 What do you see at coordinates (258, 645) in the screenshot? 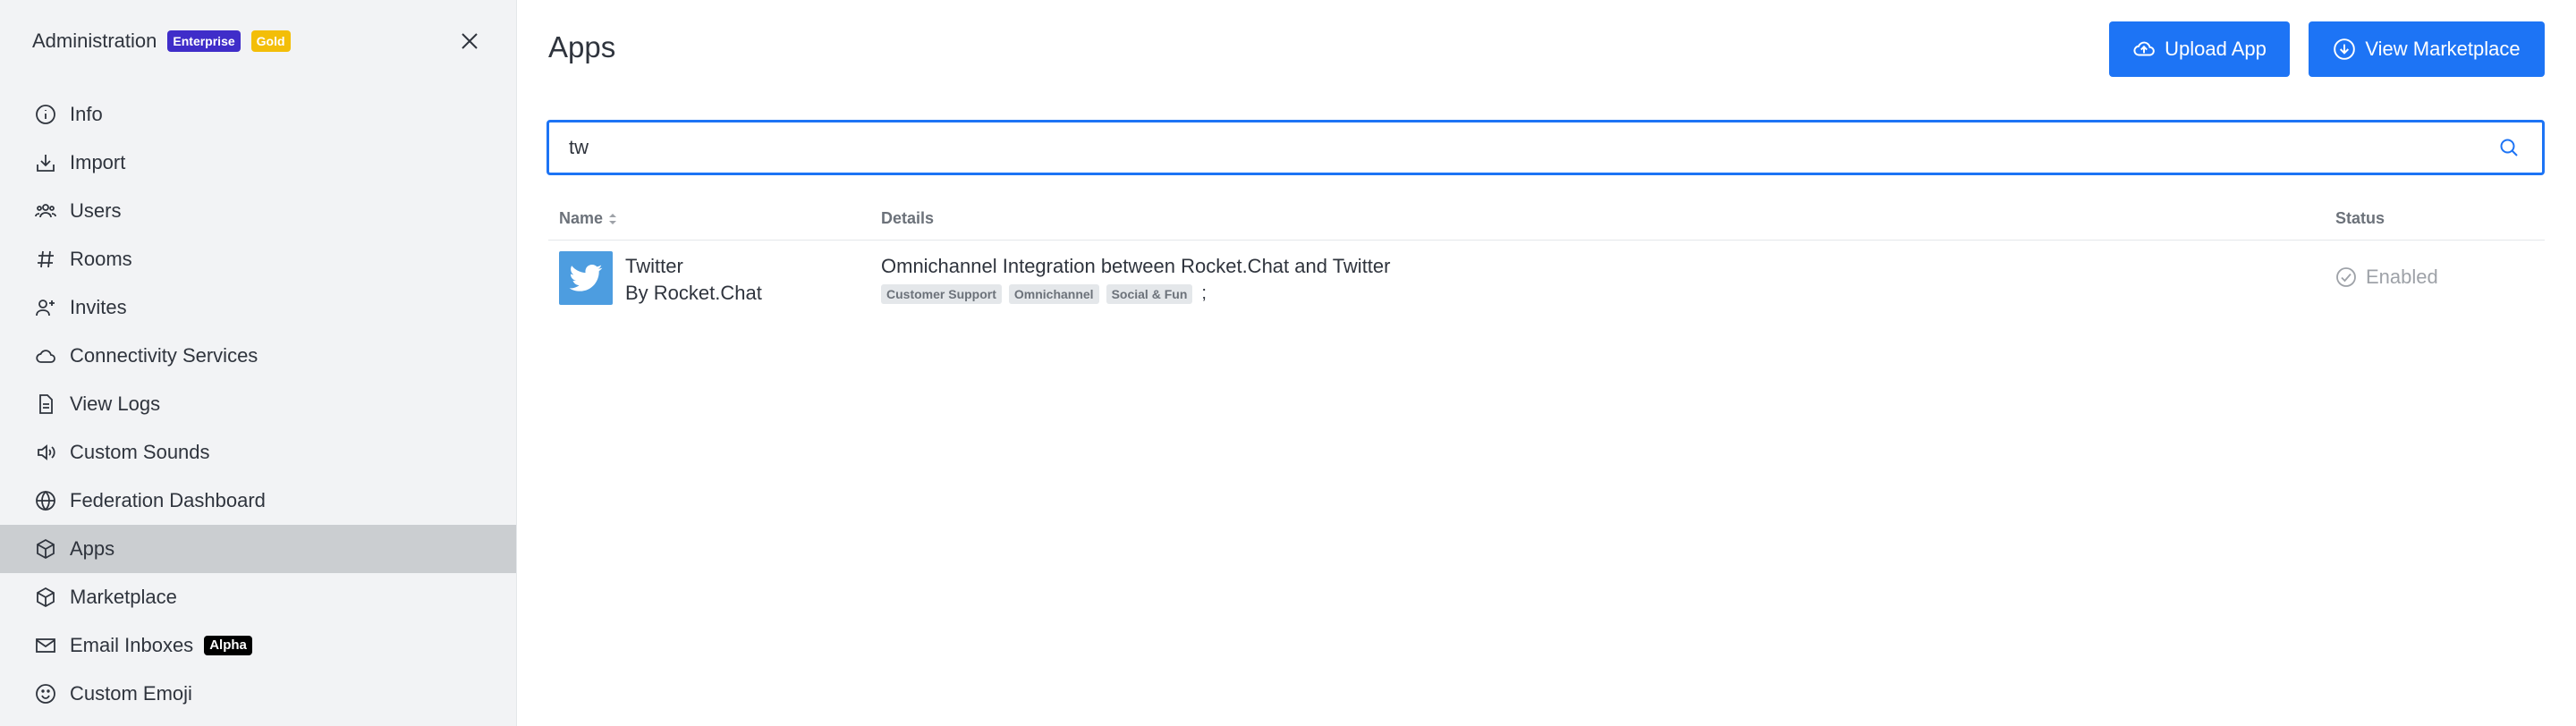
I see `sidebar-item-email-inboxes: Email Inboxes Alpha` at bounding box center [258, 645].